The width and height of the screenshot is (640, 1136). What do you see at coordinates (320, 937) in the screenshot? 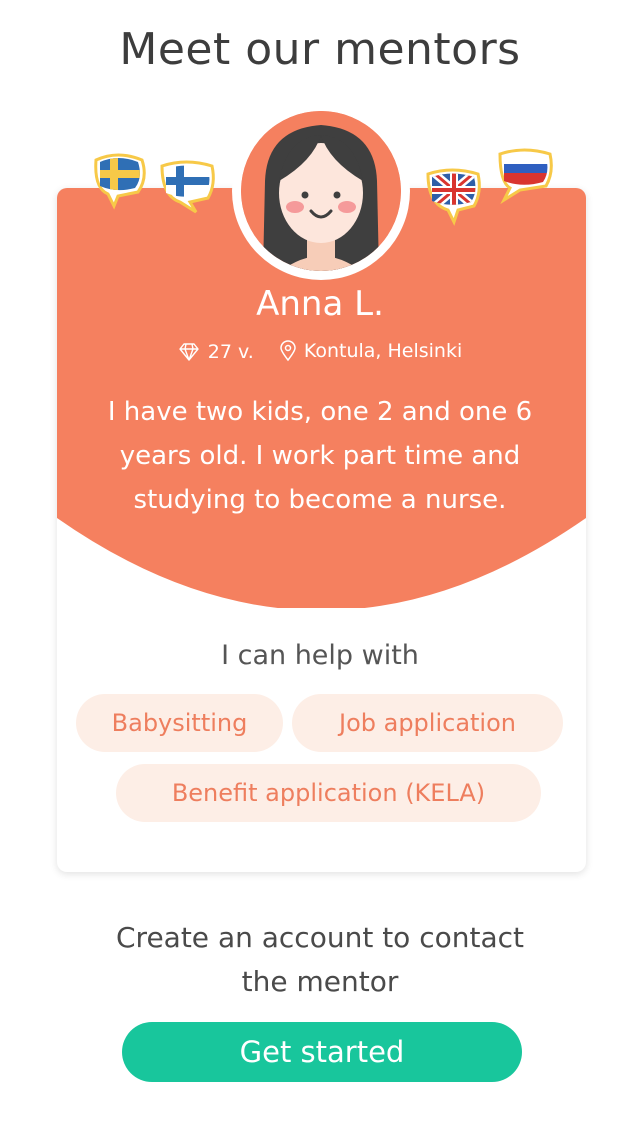
I see `cta-message-line: Create an account to contact` at bounding box center [320, 937].